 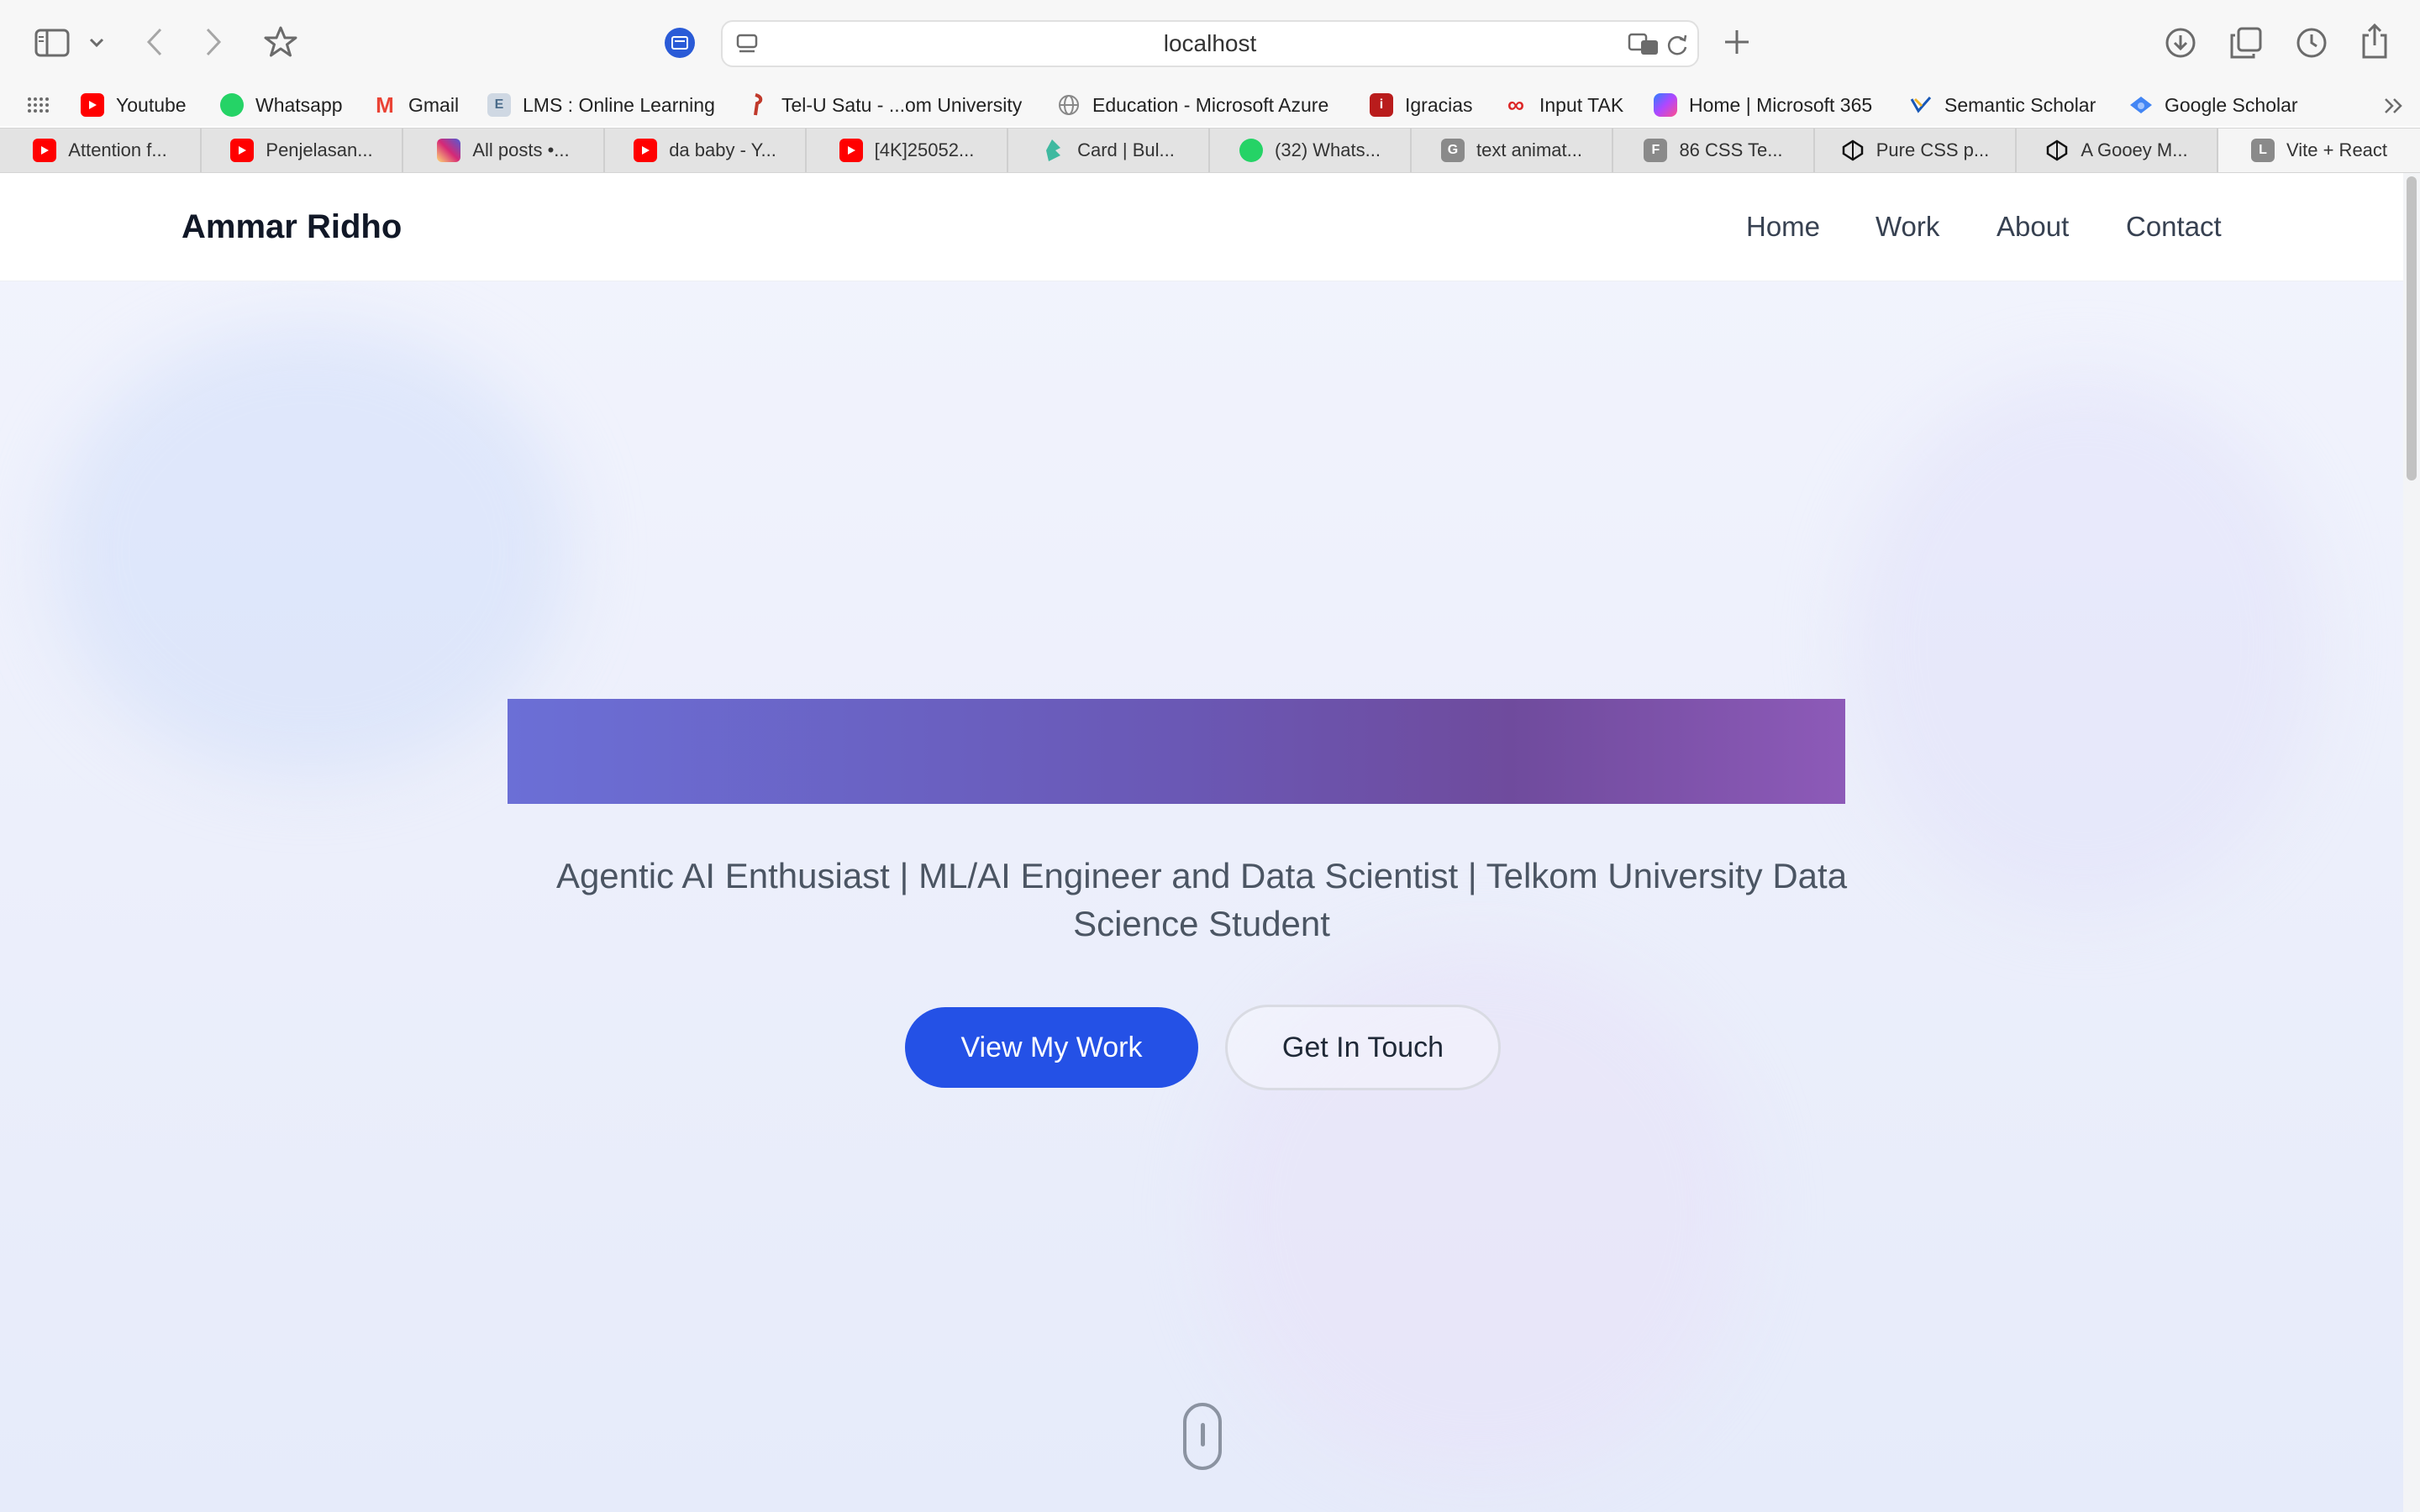 I want to click on share-icon, so click(x=2374, y=41).